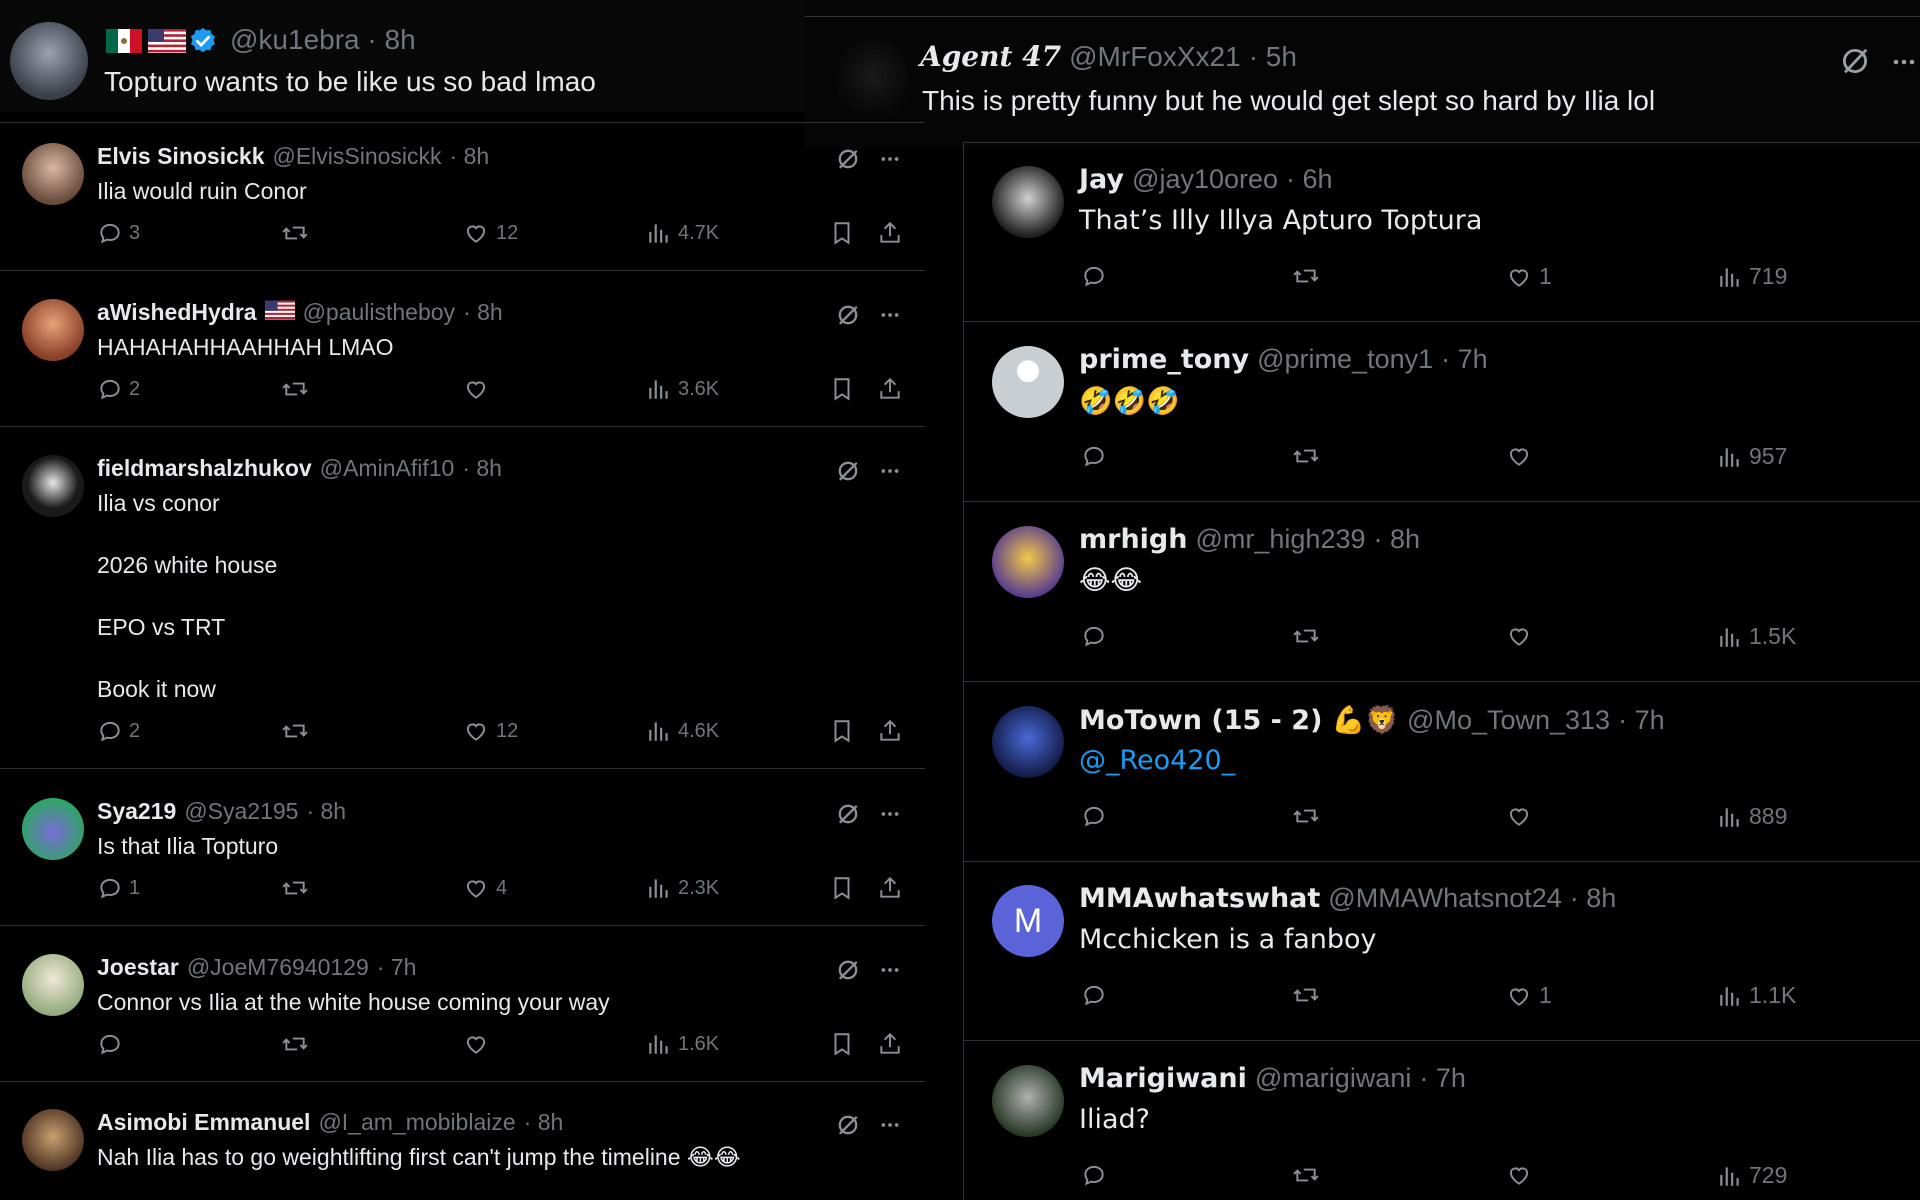 The image size is (1920, 1200). What do you see at coordinates (1273, 57) in the screenshot?
I see `tweet-time: · 5h` at bounding box center [1273, 57].